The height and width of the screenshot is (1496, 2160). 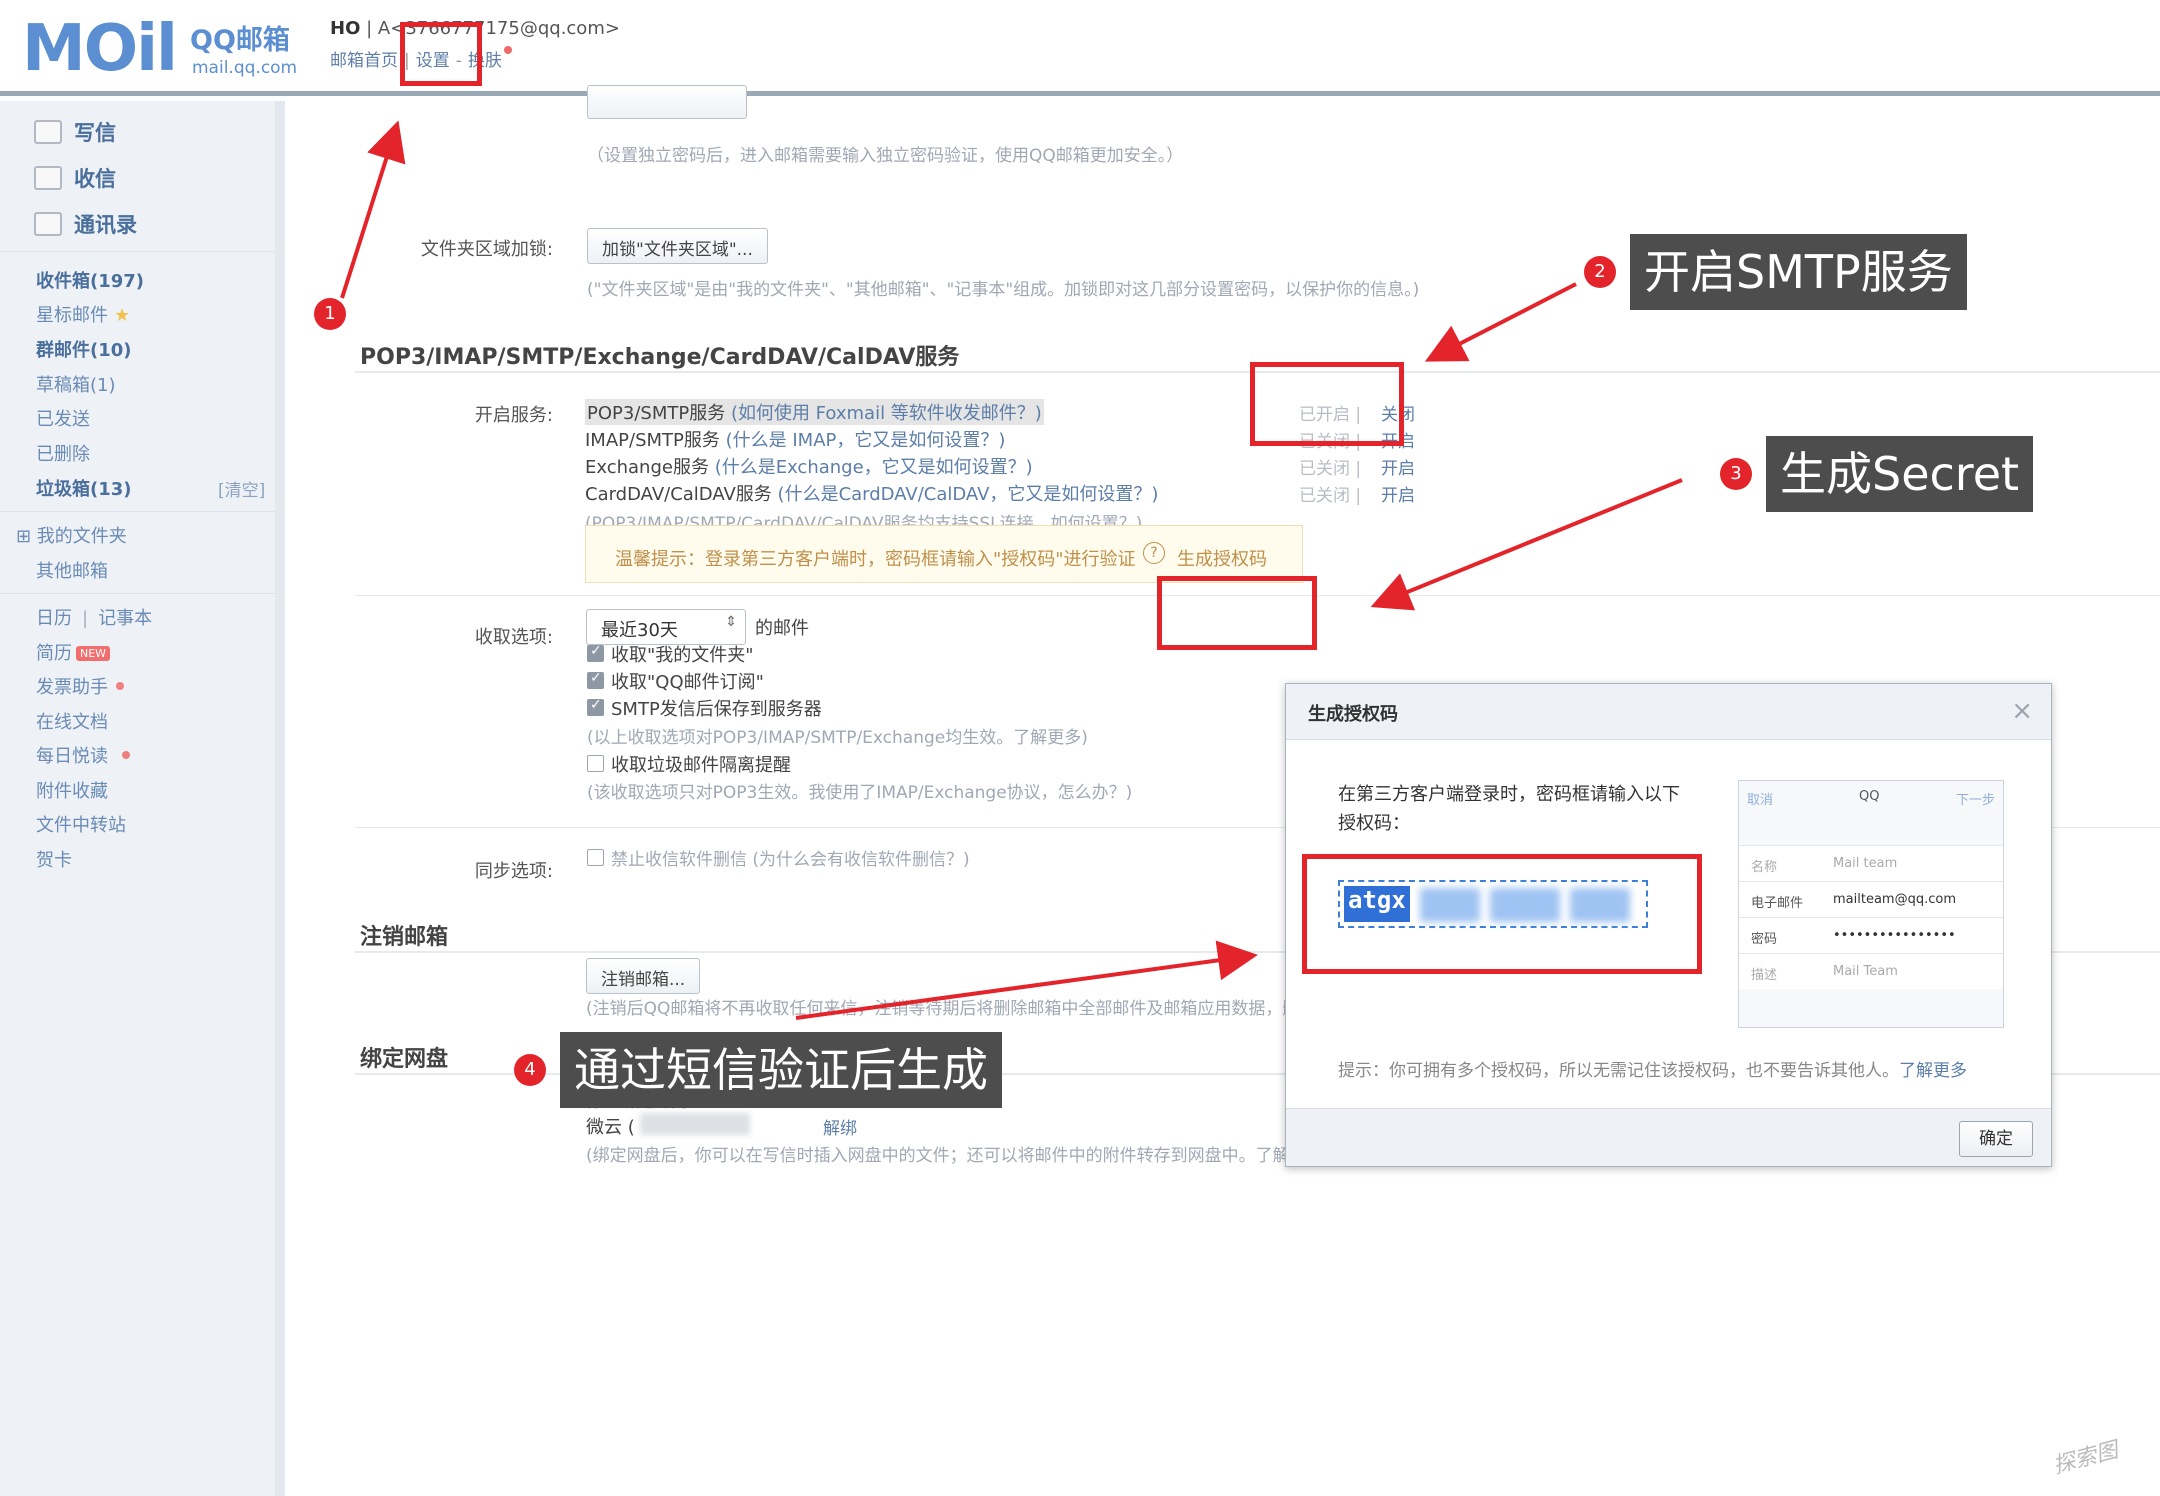 I want to click on callout-sms-verify: 通过短信验证后生成, so click(x=781, y=1070).